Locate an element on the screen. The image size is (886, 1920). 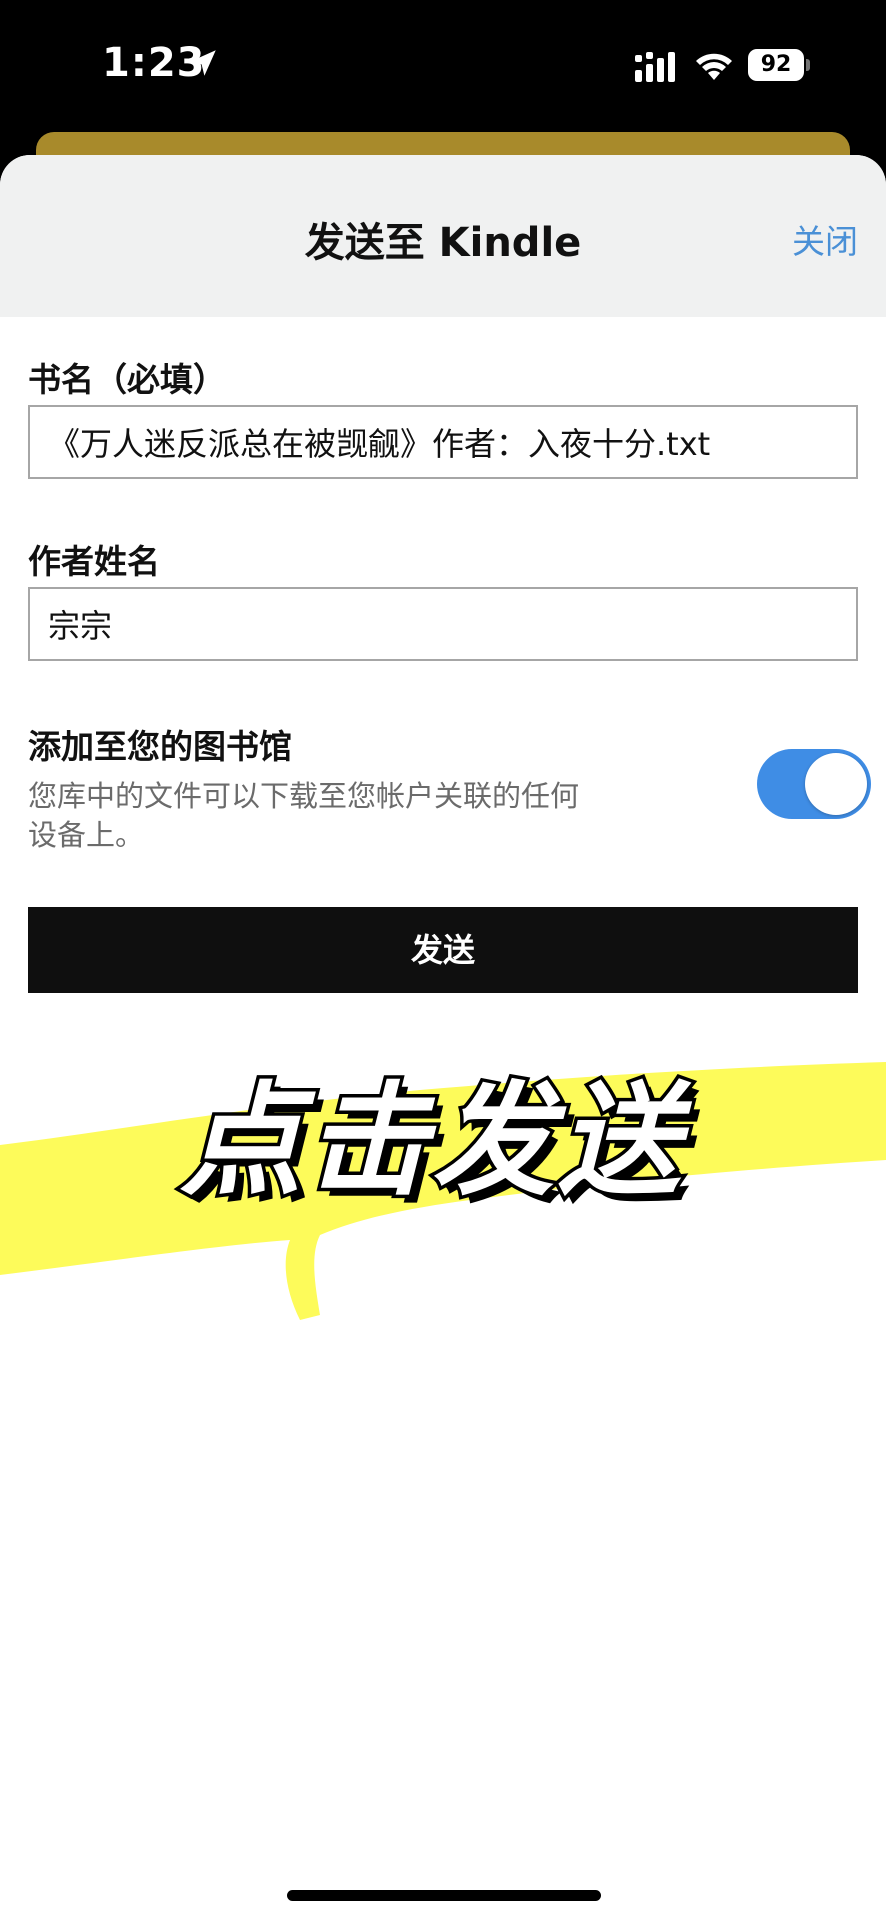
battery-indicator: 92 is located at coordinates (779, 65).